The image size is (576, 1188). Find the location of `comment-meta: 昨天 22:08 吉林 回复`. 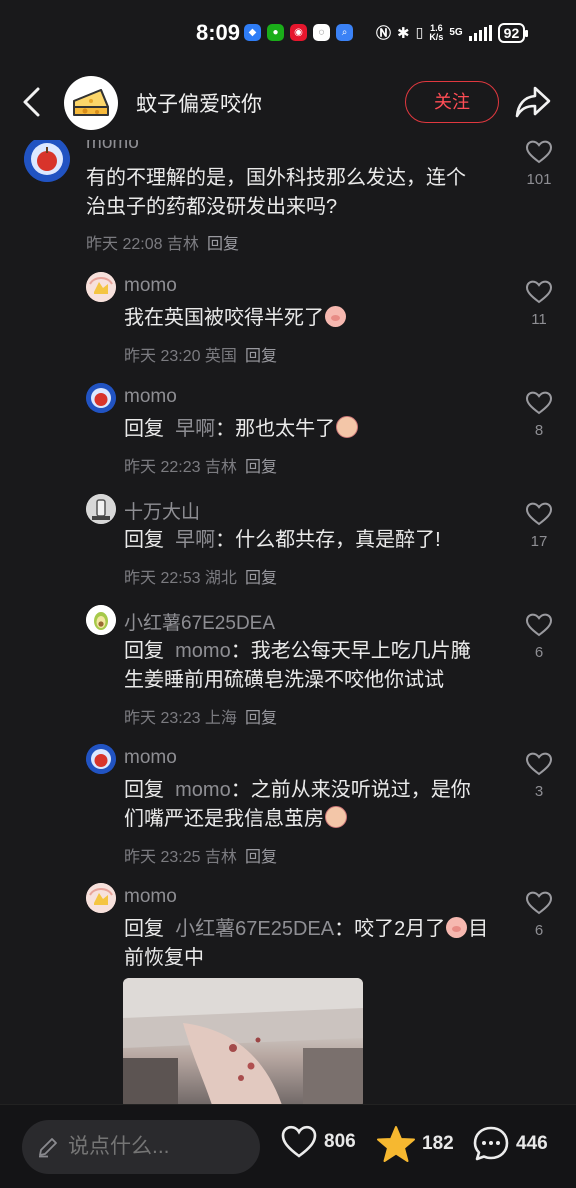

comment-meta: 昨天 22:08 吉林 回复 is located at coordinates (162, 242).